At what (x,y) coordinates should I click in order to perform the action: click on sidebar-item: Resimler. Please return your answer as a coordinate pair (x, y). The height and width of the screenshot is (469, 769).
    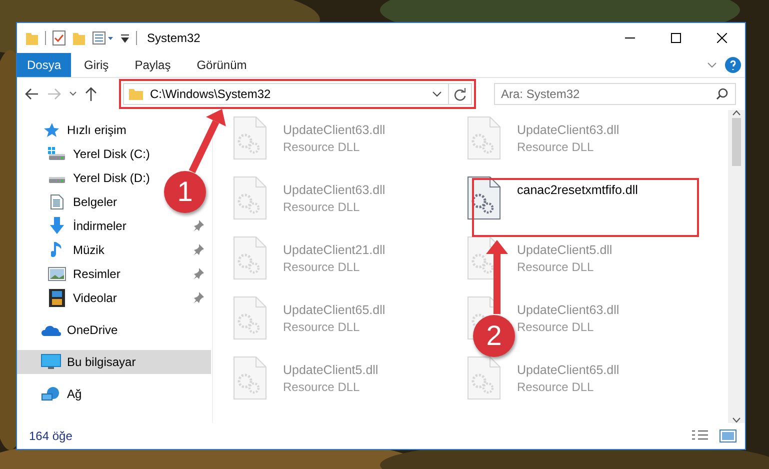
    Looking at the image, I should click on (96, 274).